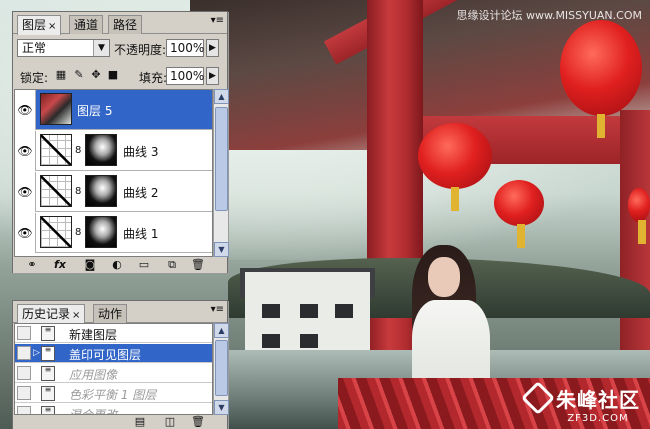 This screenshot has height=429, width=650. What do you see at coordinates (101, 48) in the screenshot?
I see `chevron-down-icon: ▼` at bounding box center [101, 48].